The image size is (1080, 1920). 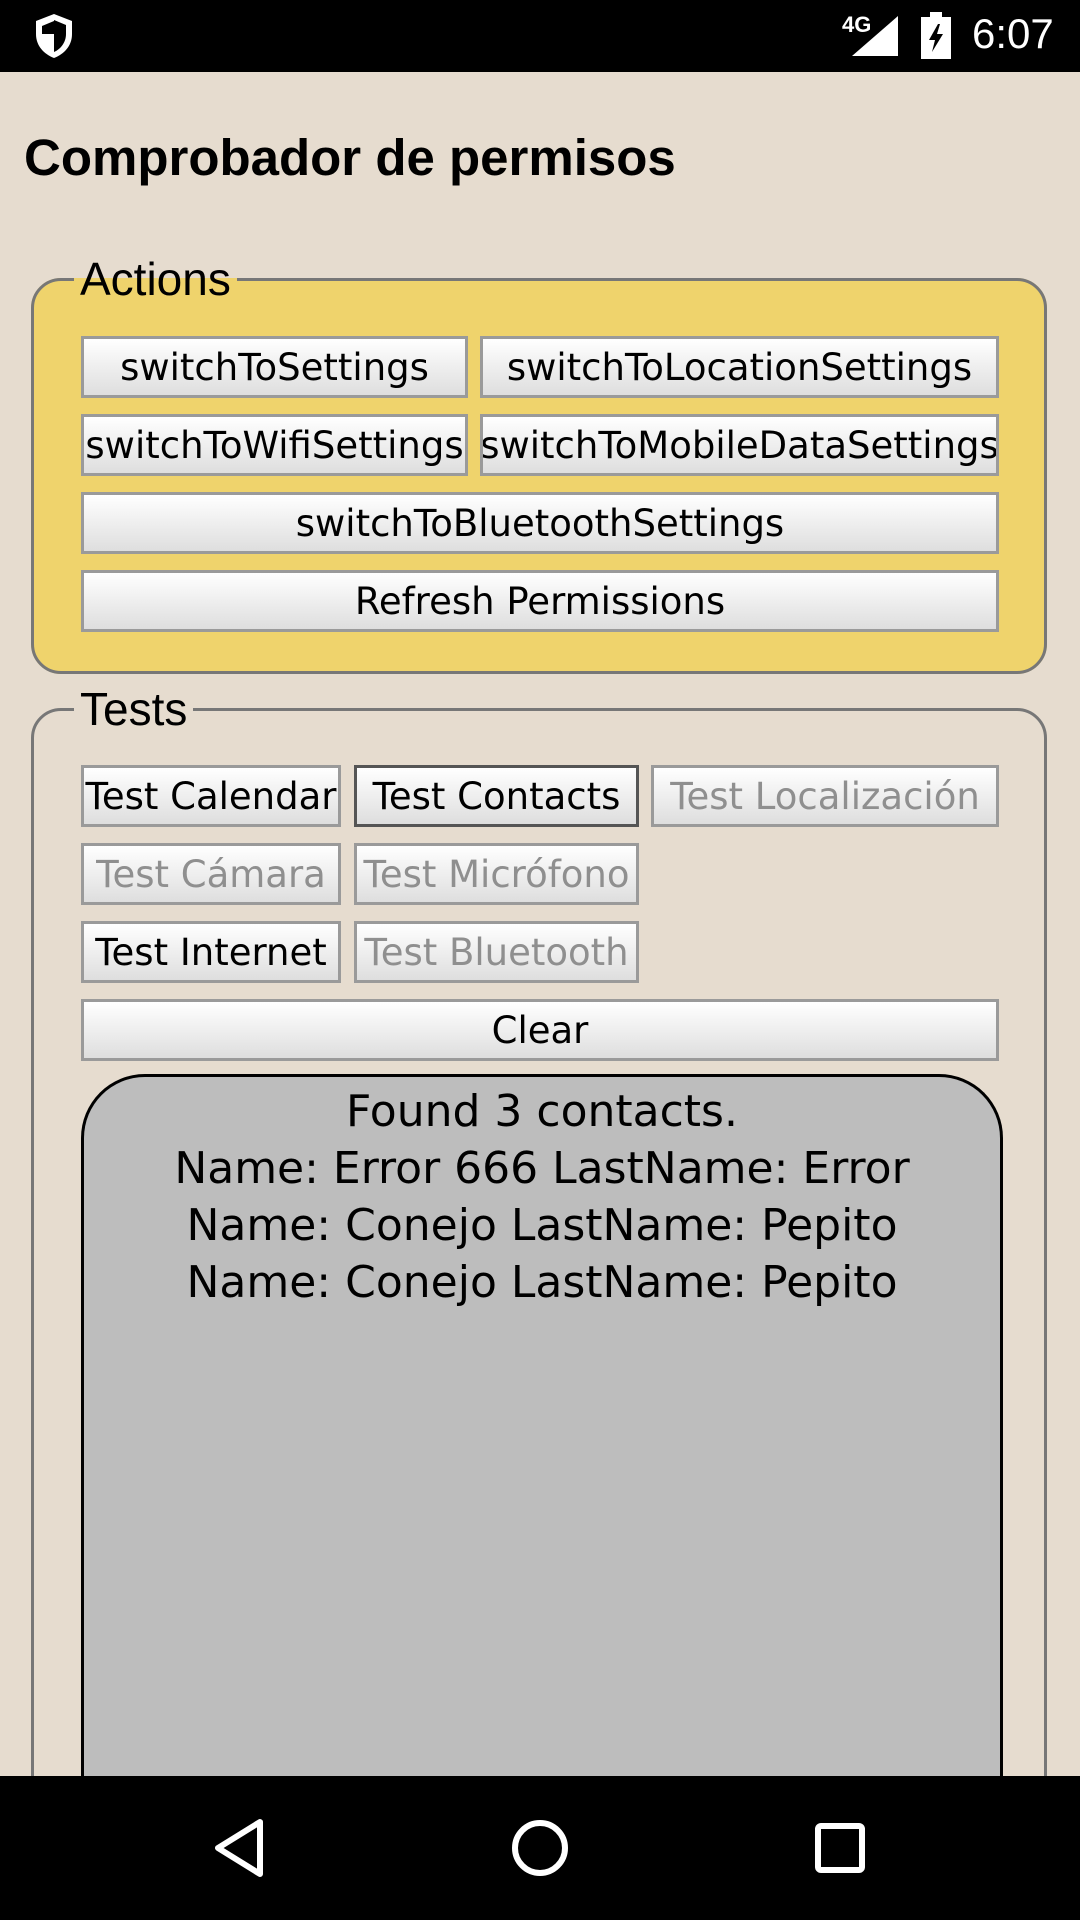 I want to click on test-location-button: Test Localización, so click(x=825, y=796).